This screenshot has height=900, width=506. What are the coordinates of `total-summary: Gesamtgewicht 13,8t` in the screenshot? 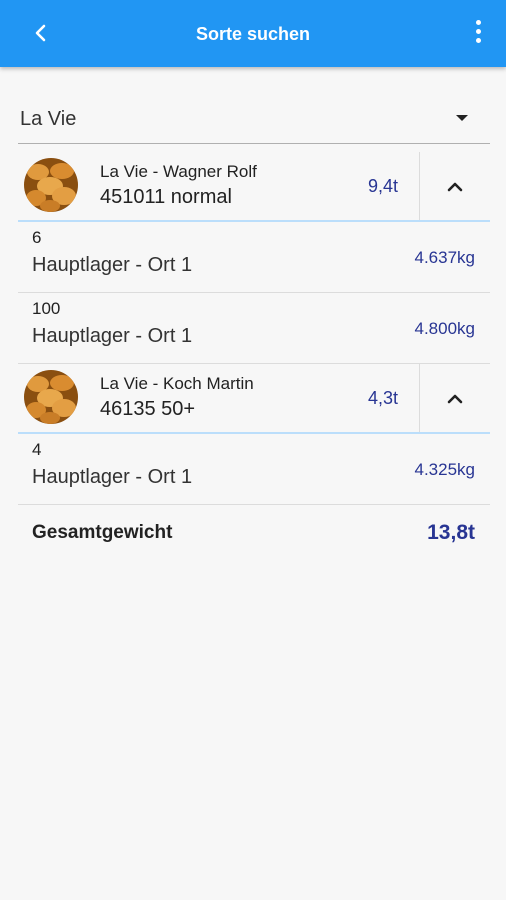 It's located at (254, 536).